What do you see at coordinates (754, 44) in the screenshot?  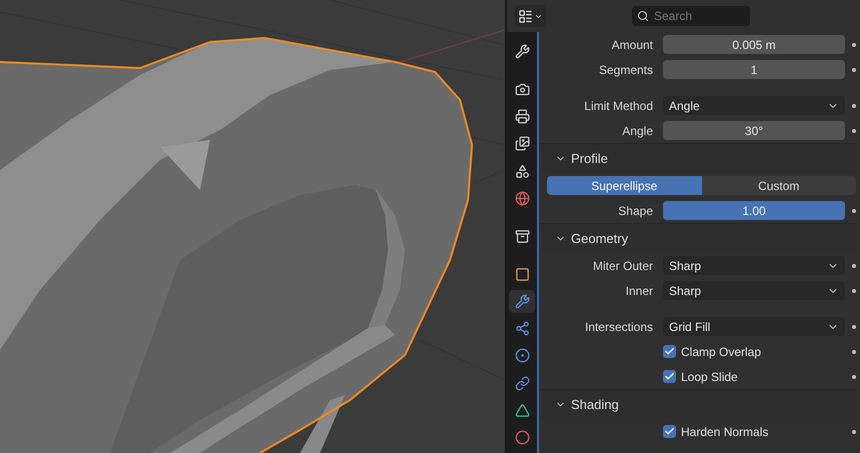 I see `number-field: 0.005 m` at bounding box center [754, 44].